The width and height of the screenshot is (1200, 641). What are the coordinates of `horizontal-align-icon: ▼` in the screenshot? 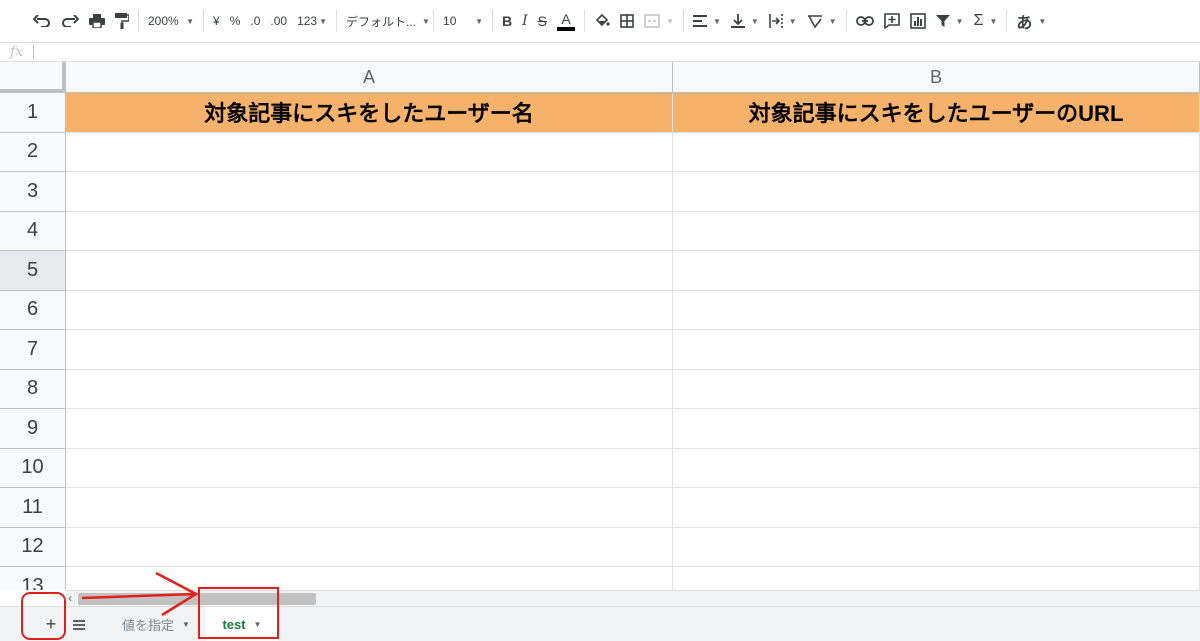 It's located at (707, 21).